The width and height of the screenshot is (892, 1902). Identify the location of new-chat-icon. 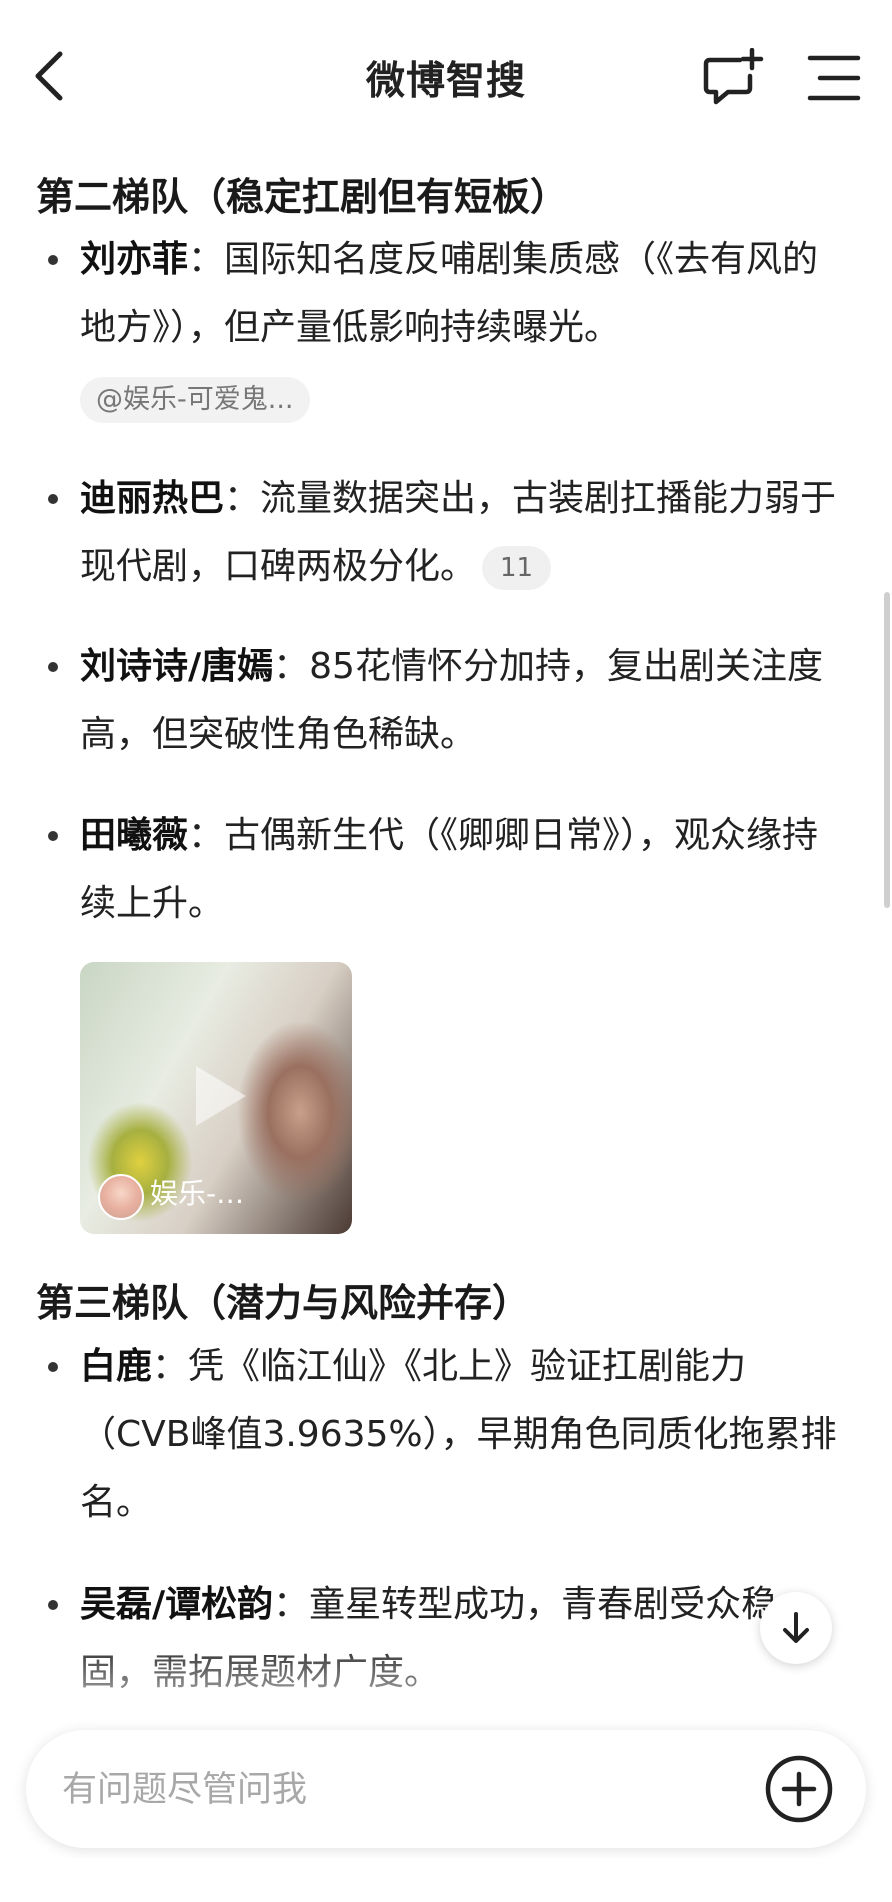
(732, 78).